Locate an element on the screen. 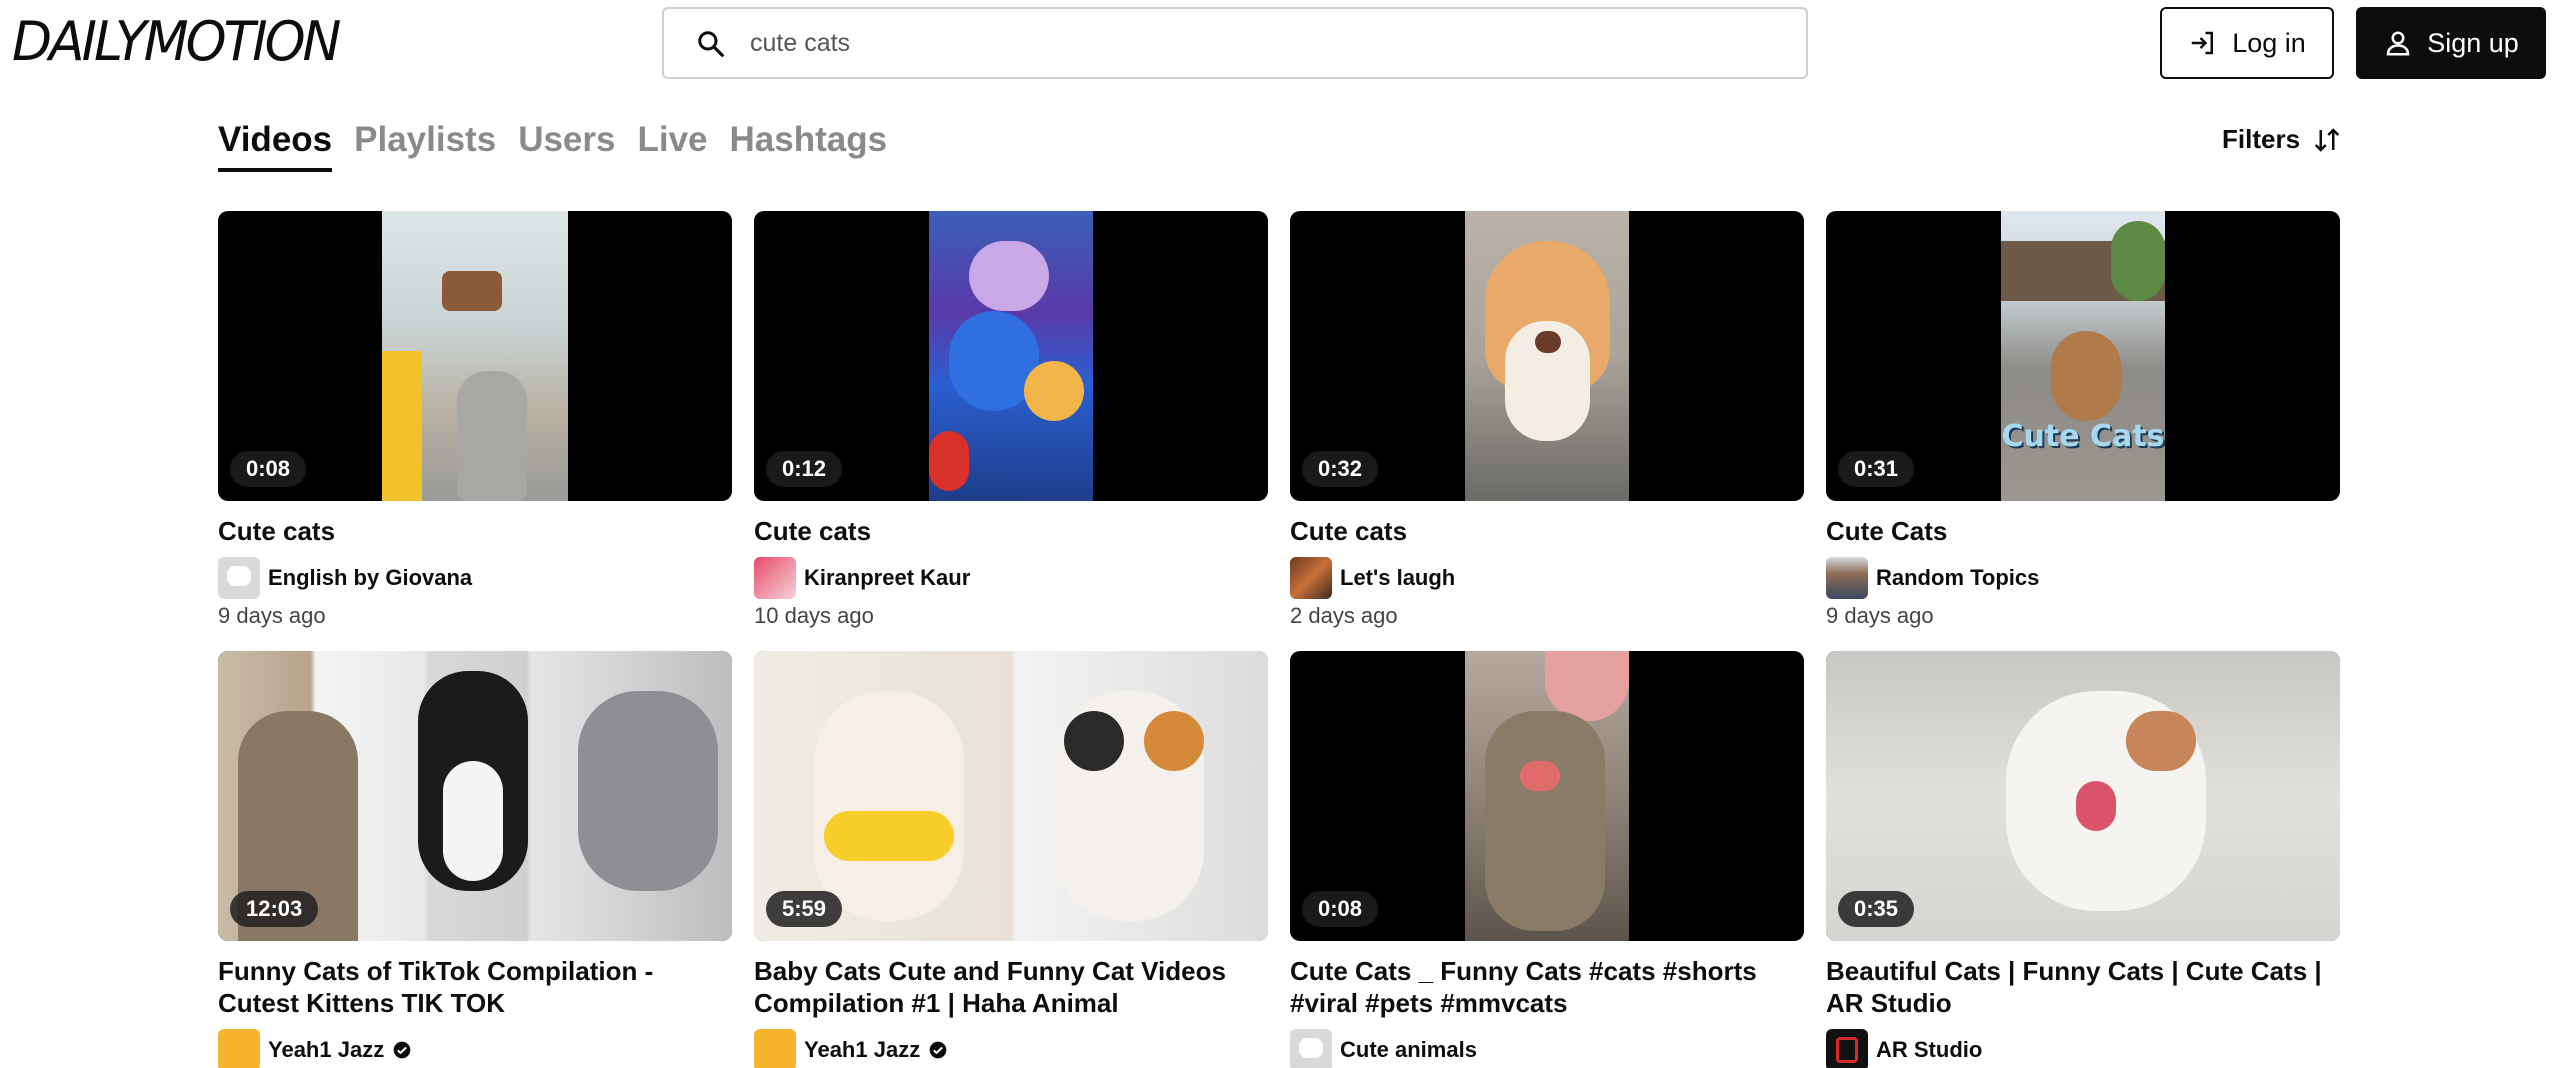 Image resolution: width=2560 pixels, height=1068 pixels. login-label: Log in is located at coordinates (2269, 42).